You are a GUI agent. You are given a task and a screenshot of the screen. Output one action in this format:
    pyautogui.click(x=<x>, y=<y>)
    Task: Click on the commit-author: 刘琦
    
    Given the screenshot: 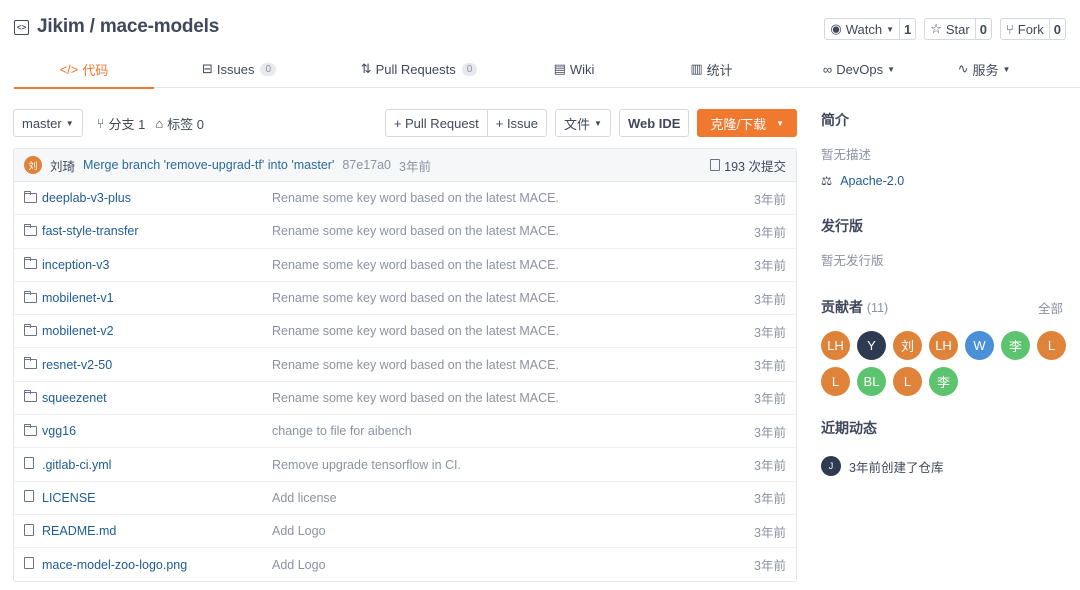 What is the action you would take?
    pyautogui.click(x=62, y=165)
    